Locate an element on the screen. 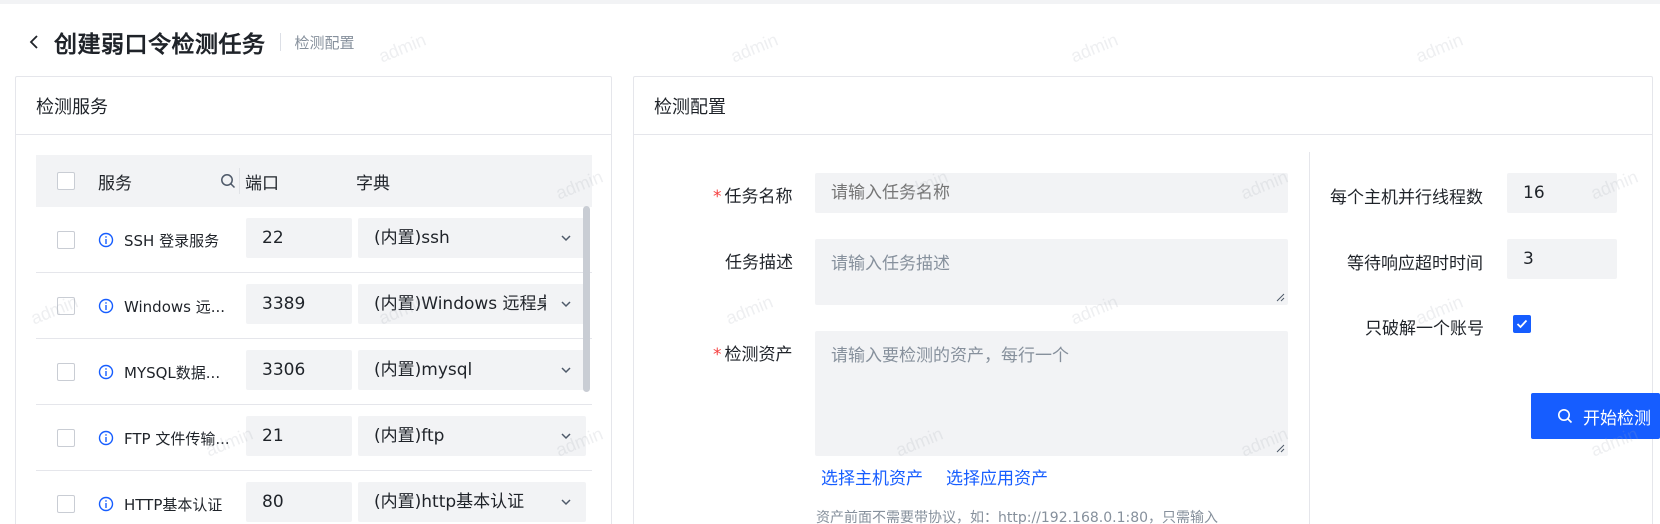 This screenshot has width=1660, height=524. dict-select: (内置)Windows 远程桌 is located at coordinates (472, 304).